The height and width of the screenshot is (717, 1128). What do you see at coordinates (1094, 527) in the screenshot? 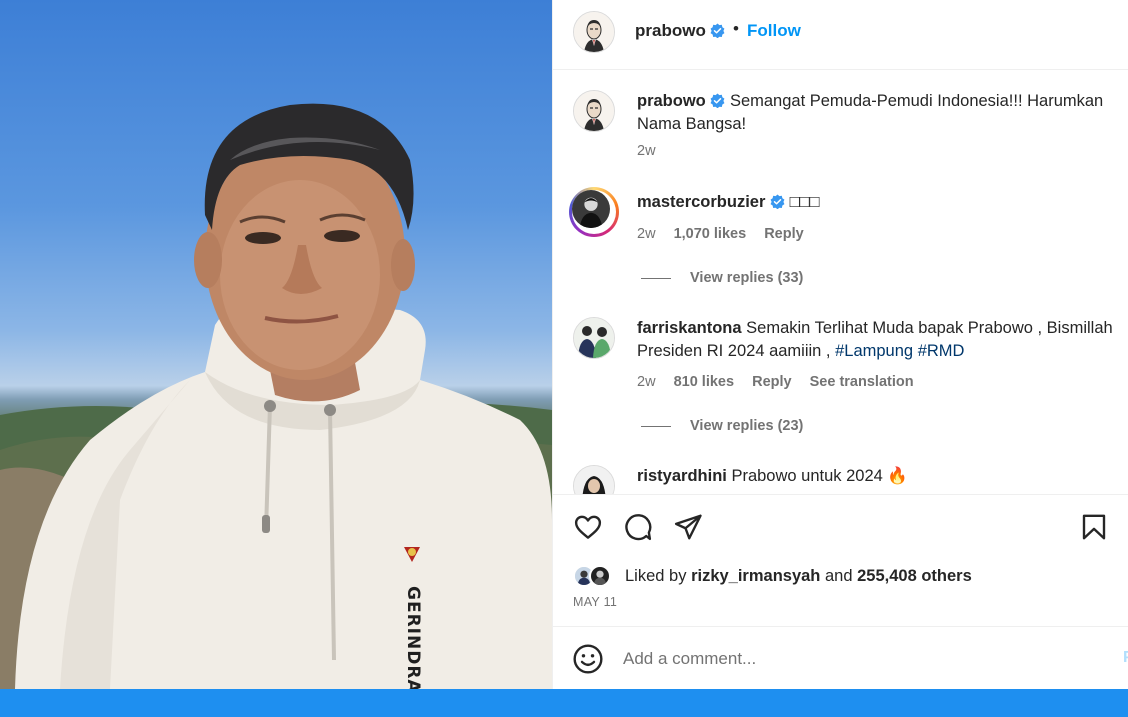
I see `bookmark-icon` at bounding box center [1094, 527].